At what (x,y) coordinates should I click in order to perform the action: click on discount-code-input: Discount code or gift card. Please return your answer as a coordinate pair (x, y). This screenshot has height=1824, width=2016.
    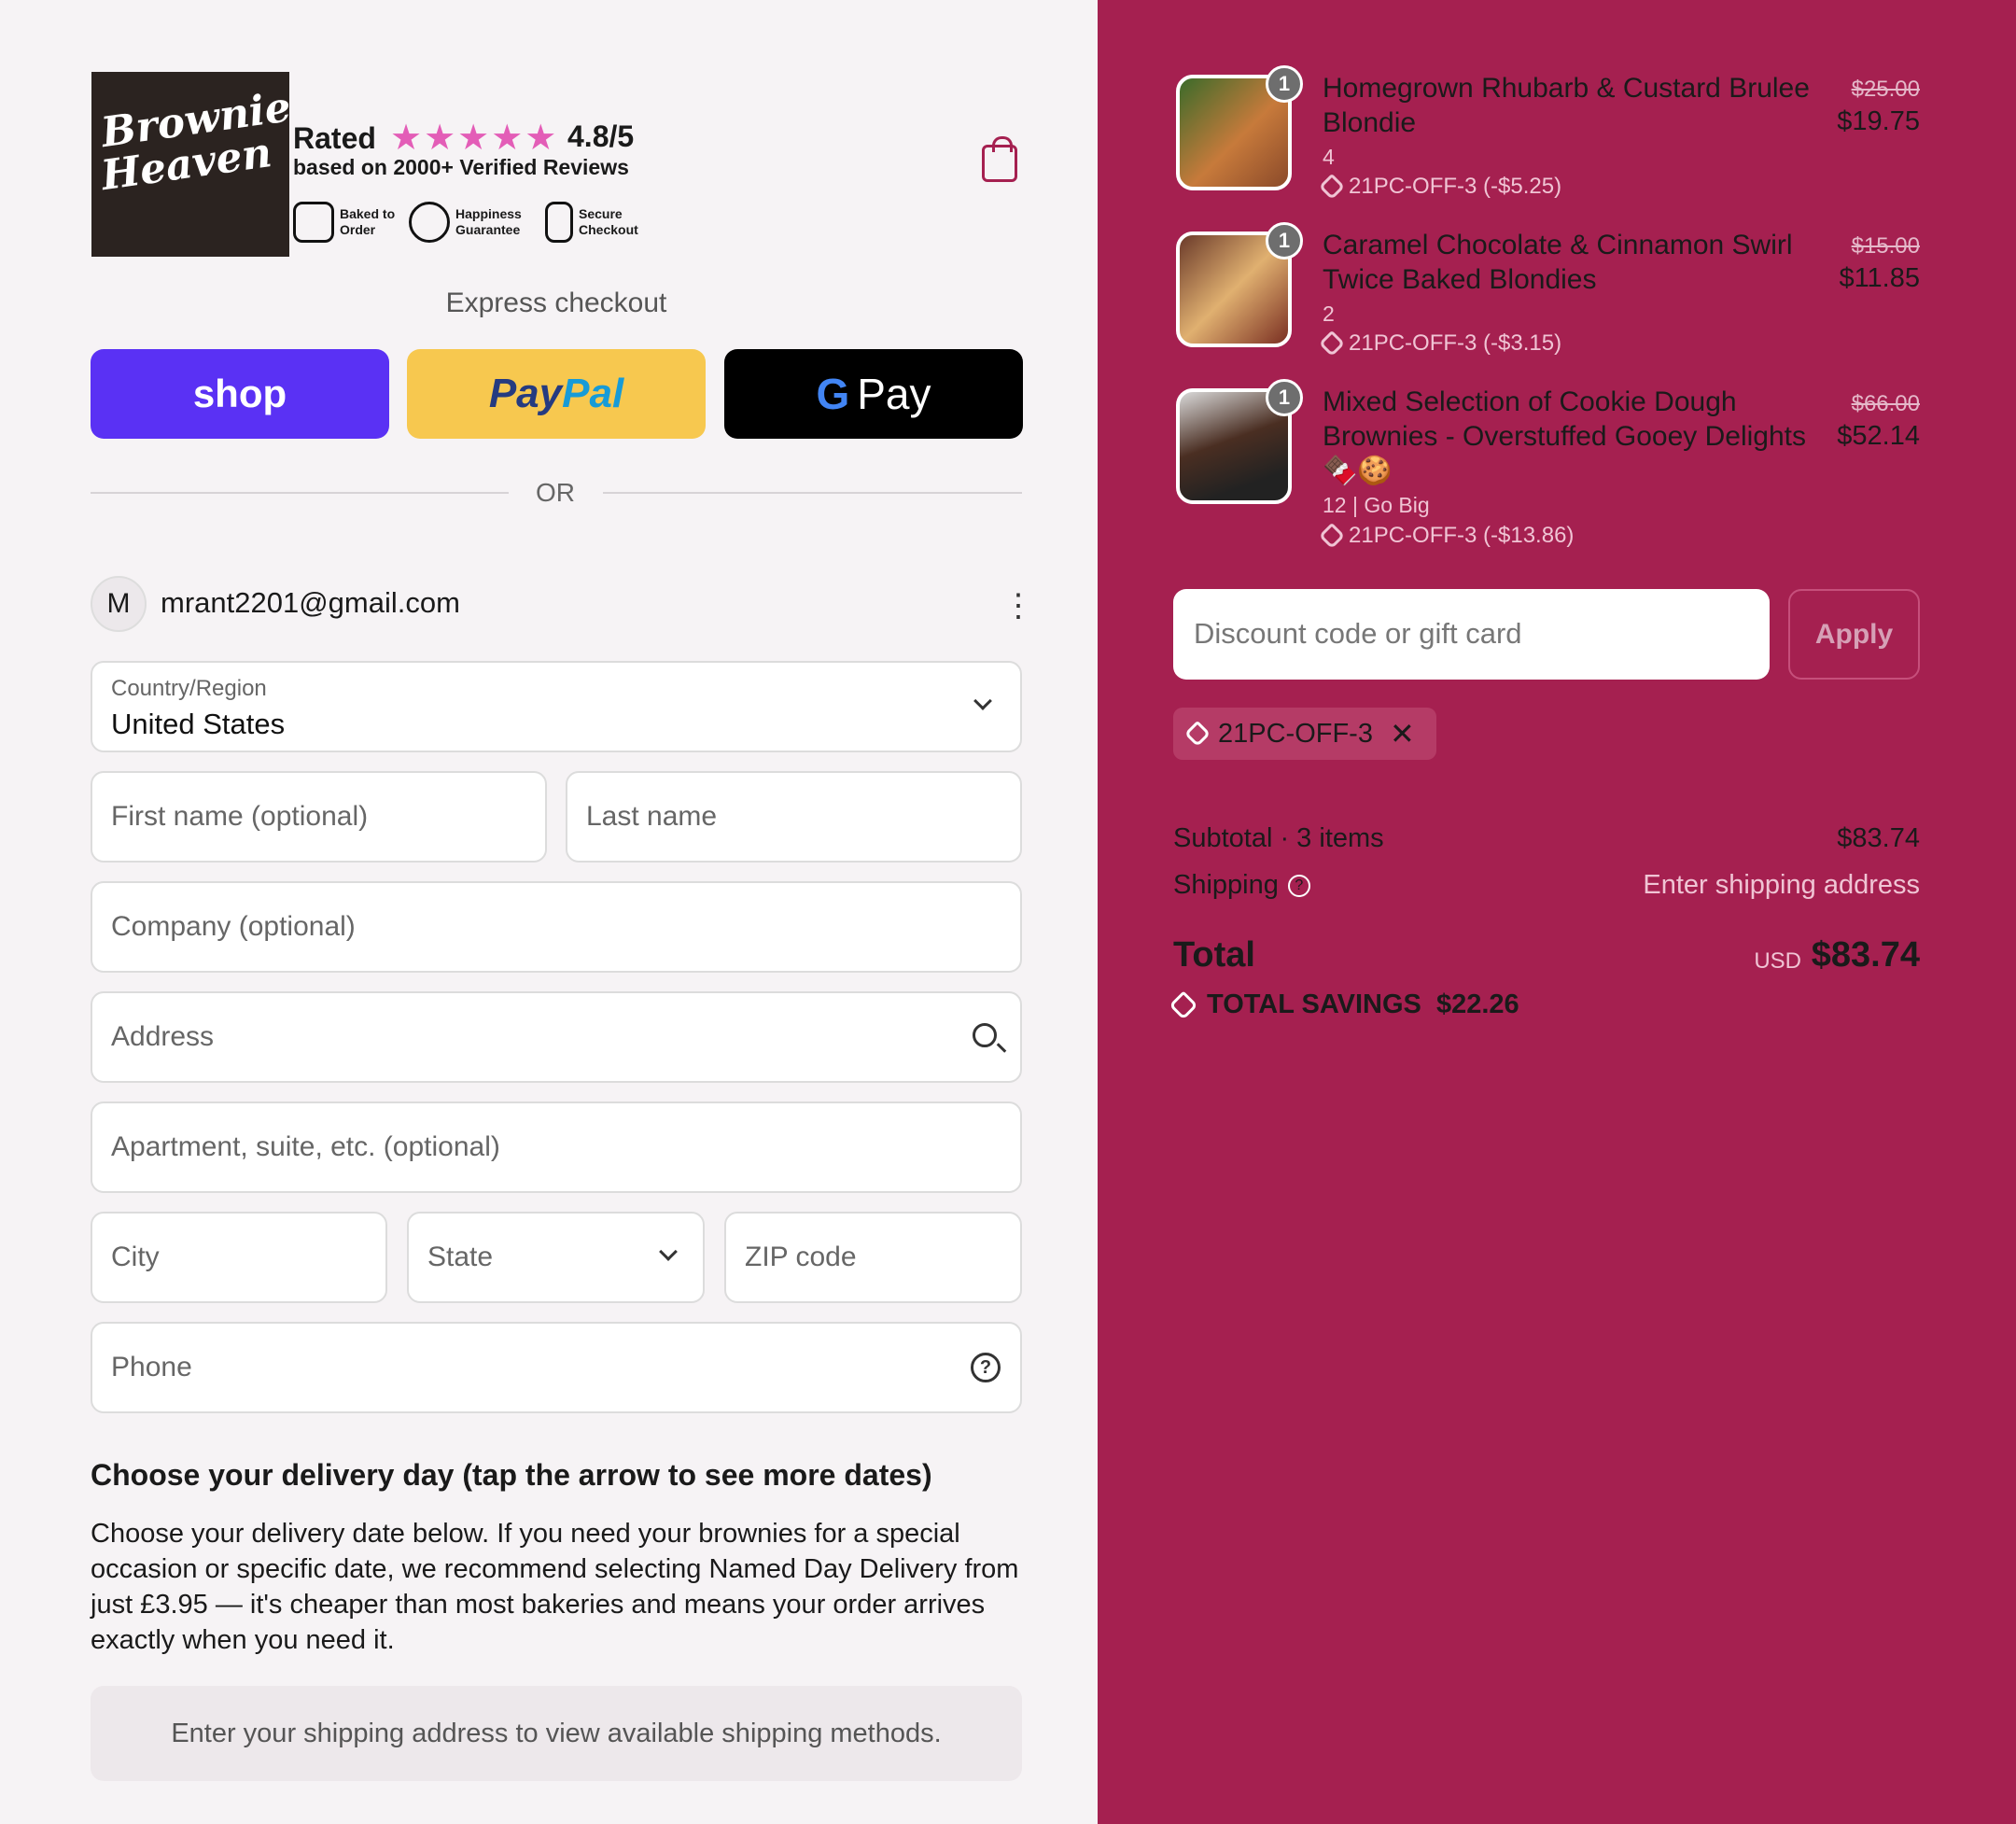
    Looking at the image, I should click on (1471, 635).